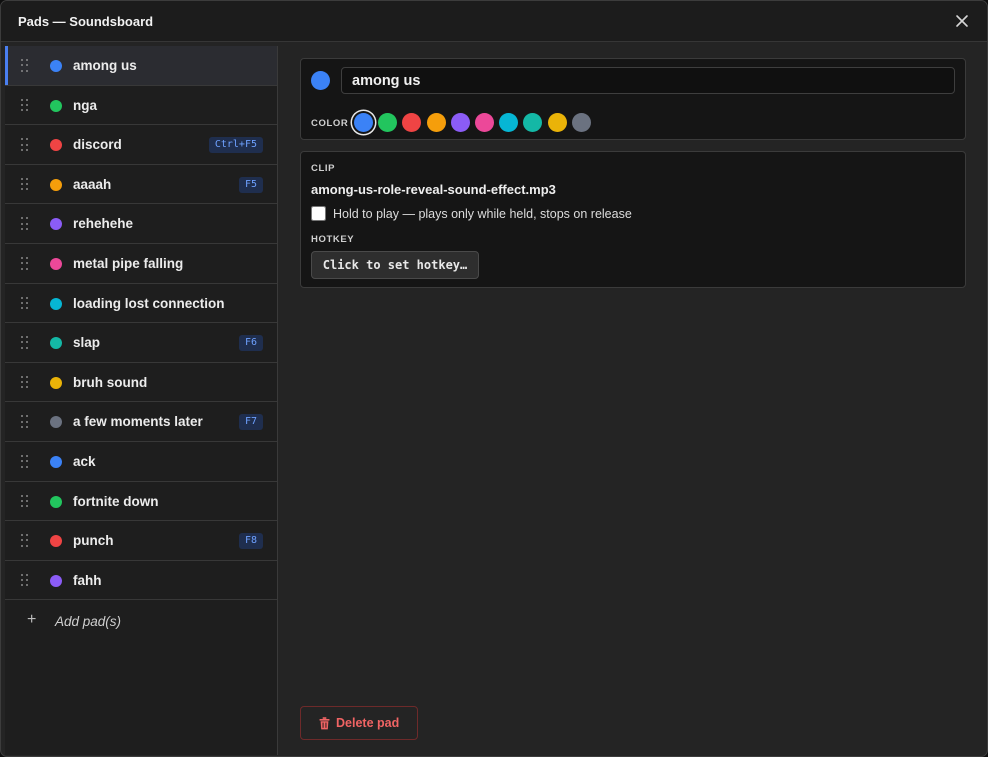 This screenshot has width=988, height=757. What do you see at coordinates (494, 21) in the screenshot?
I see `titlebar: Pads — Soundsboard` at bounding box center [494, 21].